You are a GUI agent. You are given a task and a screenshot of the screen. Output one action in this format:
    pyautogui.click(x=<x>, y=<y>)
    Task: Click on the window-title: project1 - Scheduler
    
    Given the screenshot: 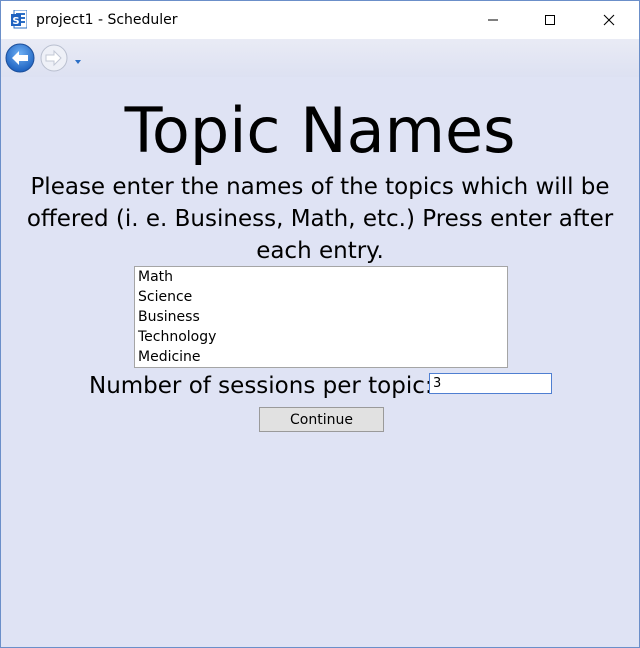 What is the action you would take?
    pyautogui.click(x=107, y=20)
    